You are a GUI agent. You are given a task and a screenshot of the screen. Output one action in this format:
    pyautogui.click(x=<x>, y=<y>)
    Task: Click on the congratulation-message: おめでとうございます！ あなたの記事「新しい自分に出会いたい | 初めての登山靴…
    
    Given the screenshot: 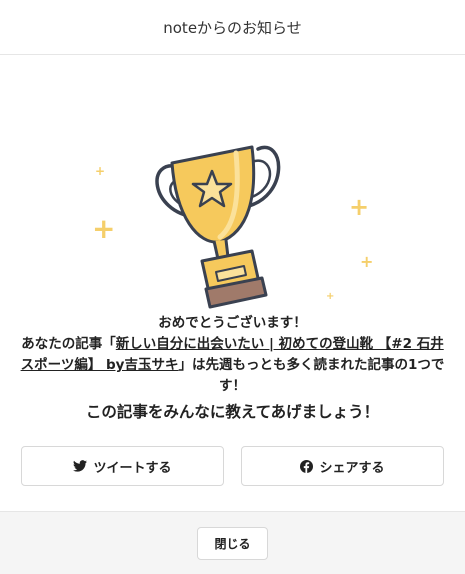 What is the action you would take?
    pyautogui.click(x=232, y=355)
    